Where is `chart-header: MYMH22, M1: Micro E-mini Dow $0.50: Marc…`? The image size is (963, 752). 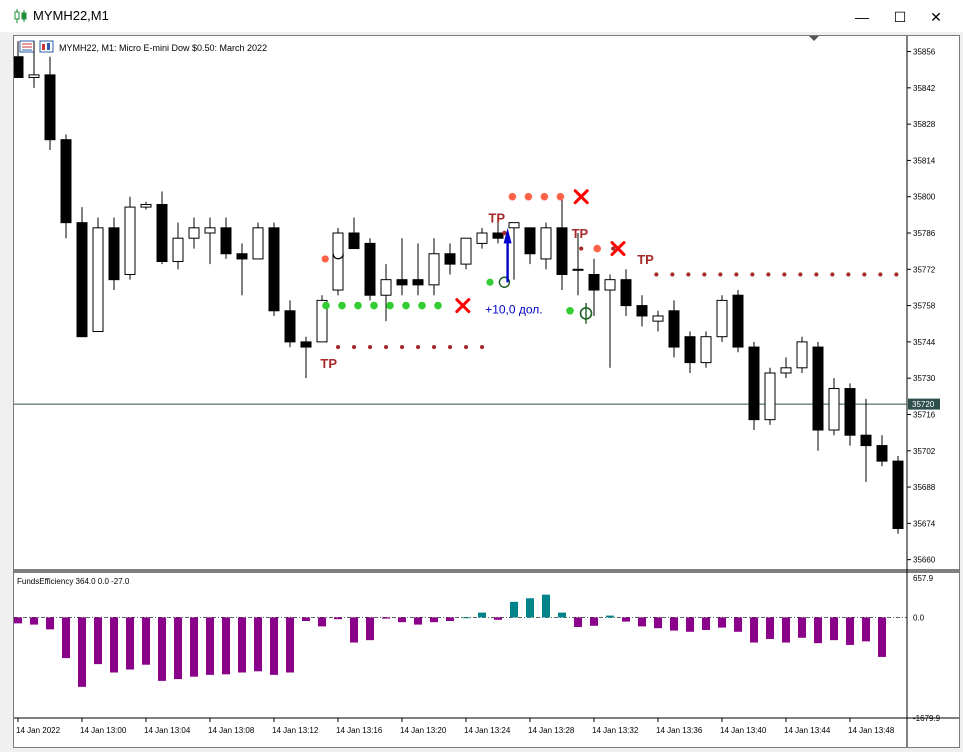 chart-header: MYMH22, M1: Micro E-mini Dow $0.50: Marc… is located at coordinates (143, 46).